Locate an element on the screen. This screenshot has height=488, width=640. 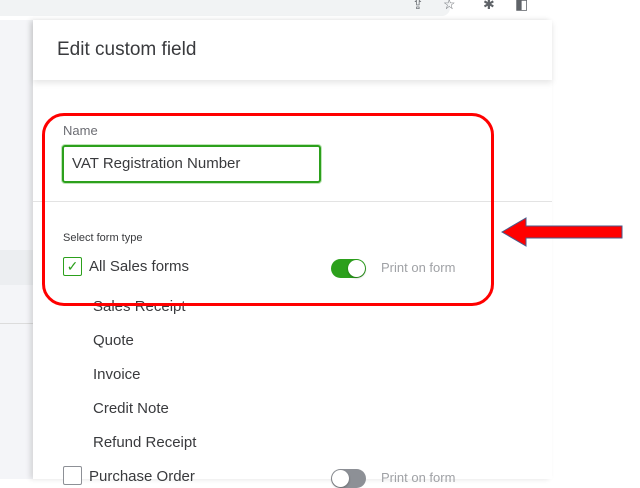
divider is located at coordinates (16, 323).